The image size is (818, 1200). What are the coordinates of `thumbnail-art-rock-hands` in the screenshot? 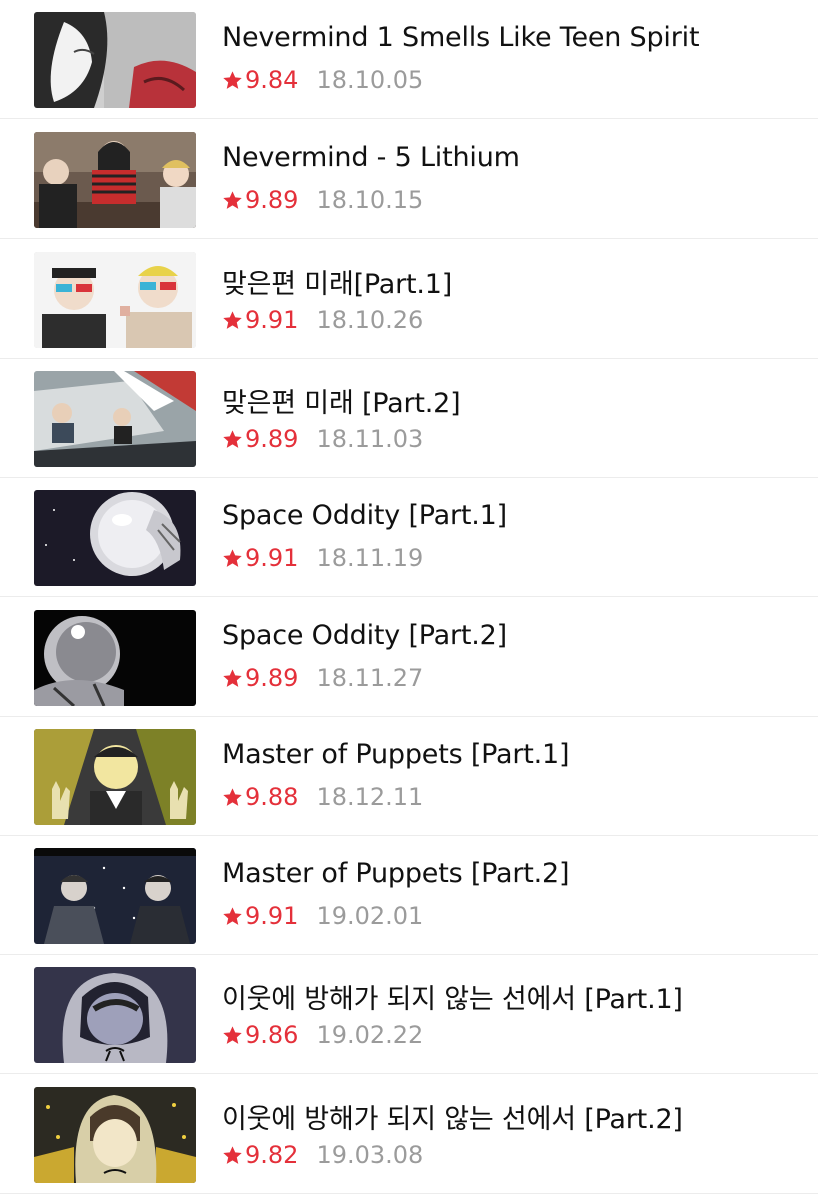 It's located at (115, 777).